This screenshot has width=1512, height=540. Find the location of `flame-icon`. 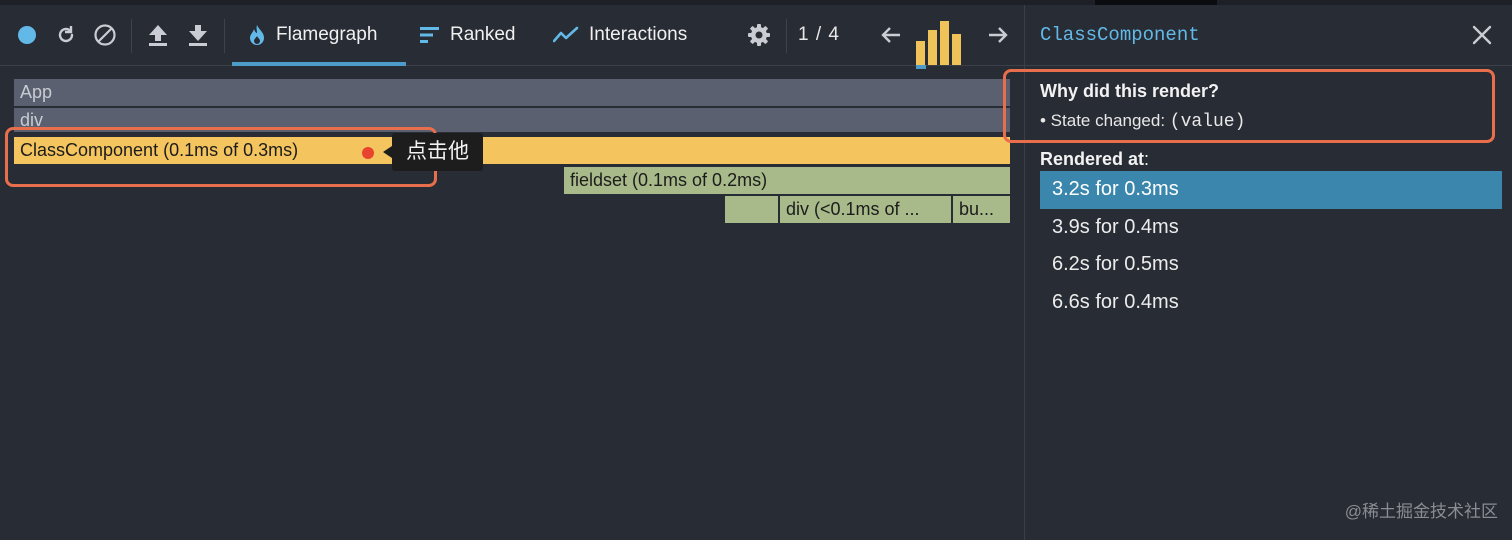

flame-icon is located at coordinates (257, 35).